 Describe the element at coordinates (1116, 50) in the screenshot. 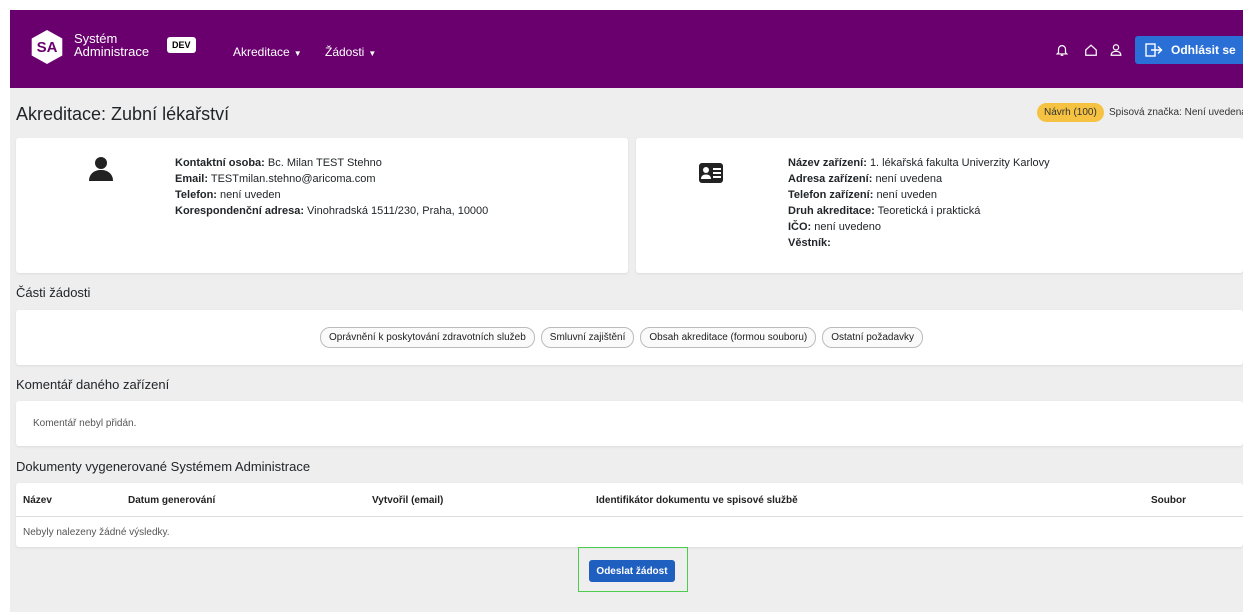

I see `user-icon` at that location.